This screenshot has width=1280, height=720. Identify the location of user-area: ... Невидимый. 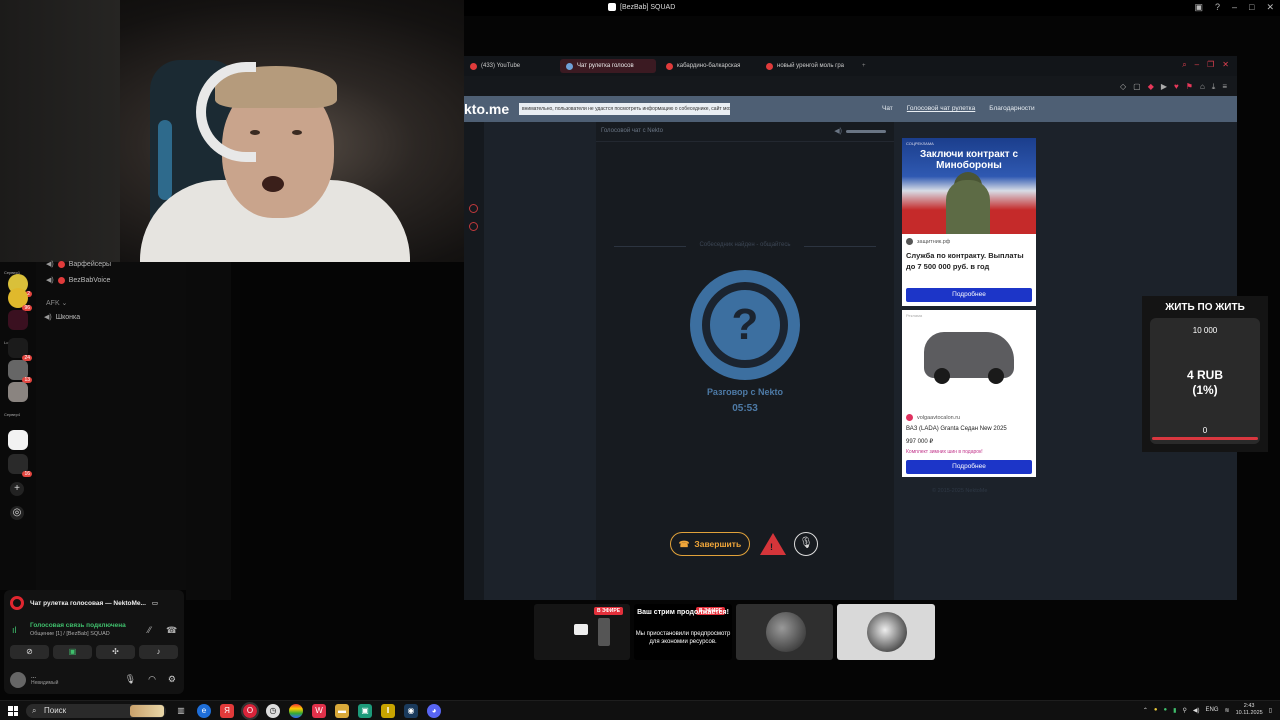
(34, 680).